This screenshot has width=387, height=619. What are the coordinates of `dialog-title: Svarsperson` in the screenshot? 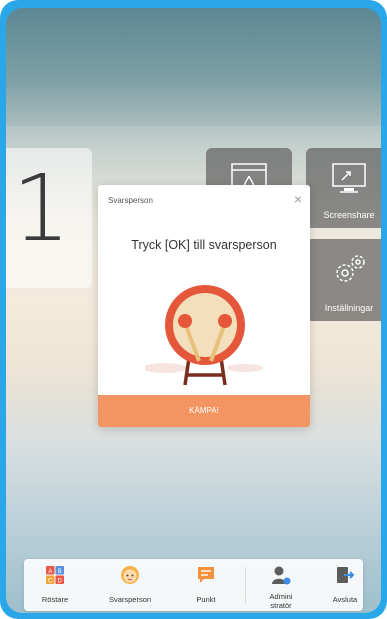 It's located at (130, 200).